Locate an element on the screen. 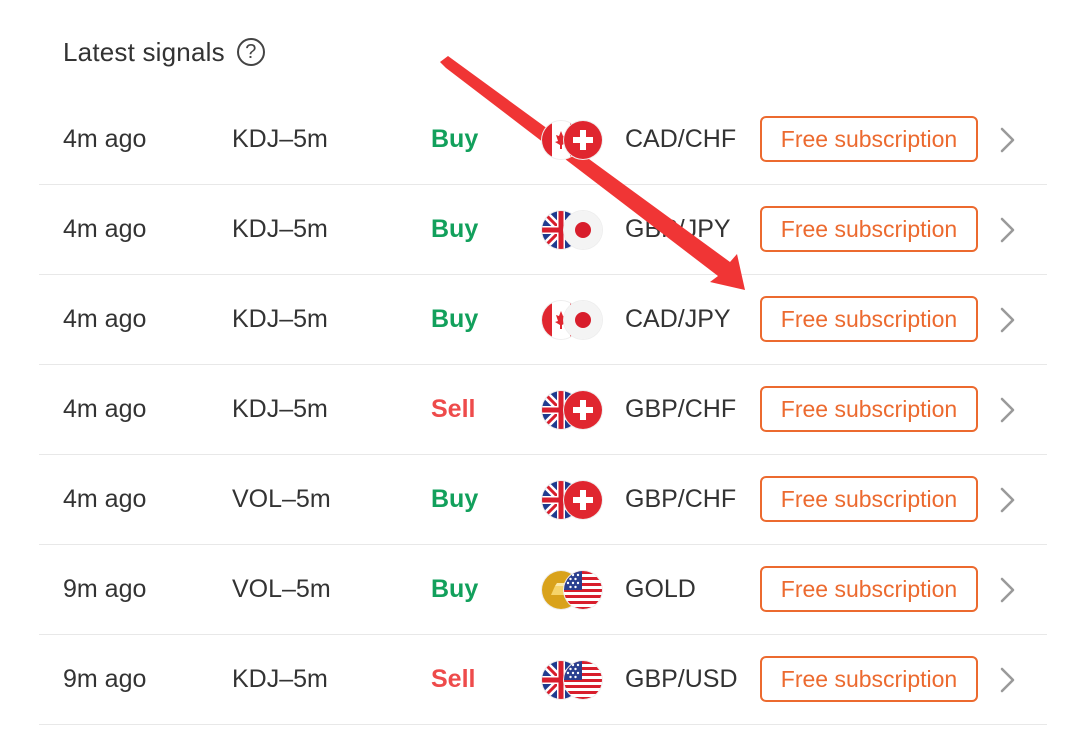 The image size is (1078, 750). signal-row: 4m ago KDJ–5m Buy CAD/JPY Free subscription is located at coordinates (543, 320).